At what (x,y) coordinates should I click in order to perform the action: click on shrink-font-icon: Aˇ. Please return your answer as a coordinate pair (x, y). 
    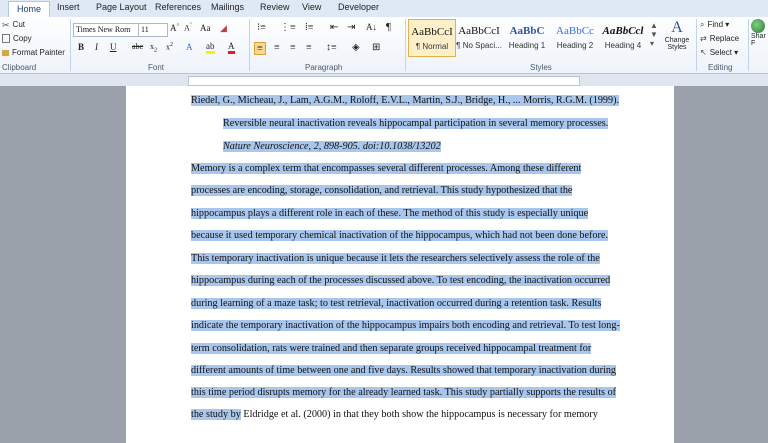
    Looking at the image, I should click on (188, 28).